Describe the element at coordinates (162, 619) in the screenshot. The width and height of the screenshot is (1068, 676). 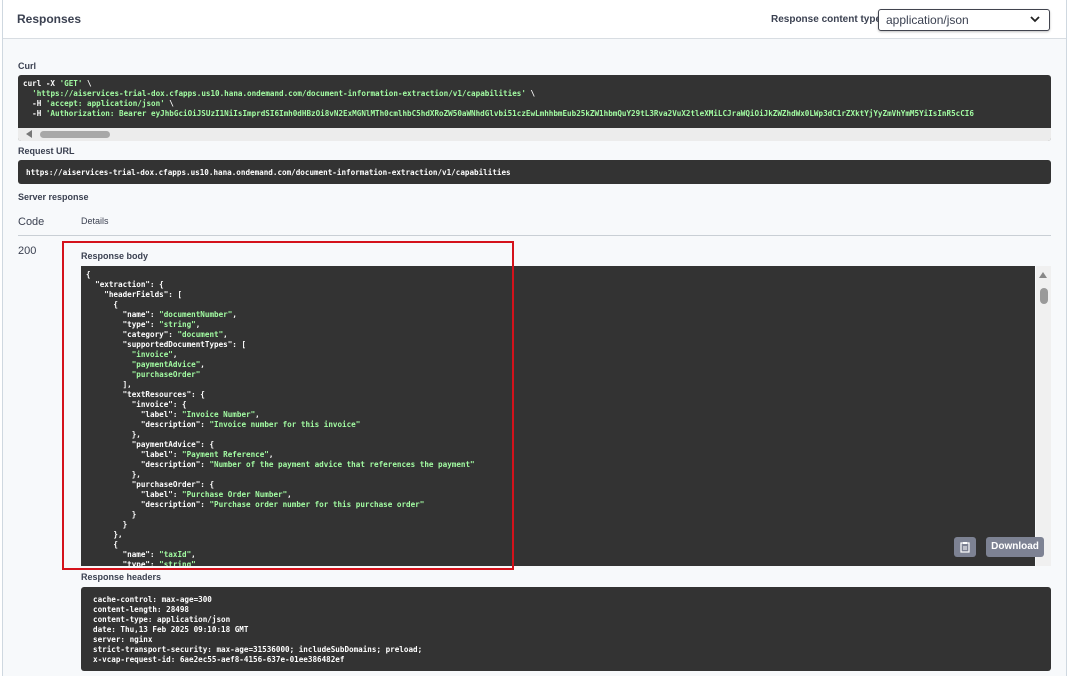
I see `response-header-line: content-type: application/json` at that location.